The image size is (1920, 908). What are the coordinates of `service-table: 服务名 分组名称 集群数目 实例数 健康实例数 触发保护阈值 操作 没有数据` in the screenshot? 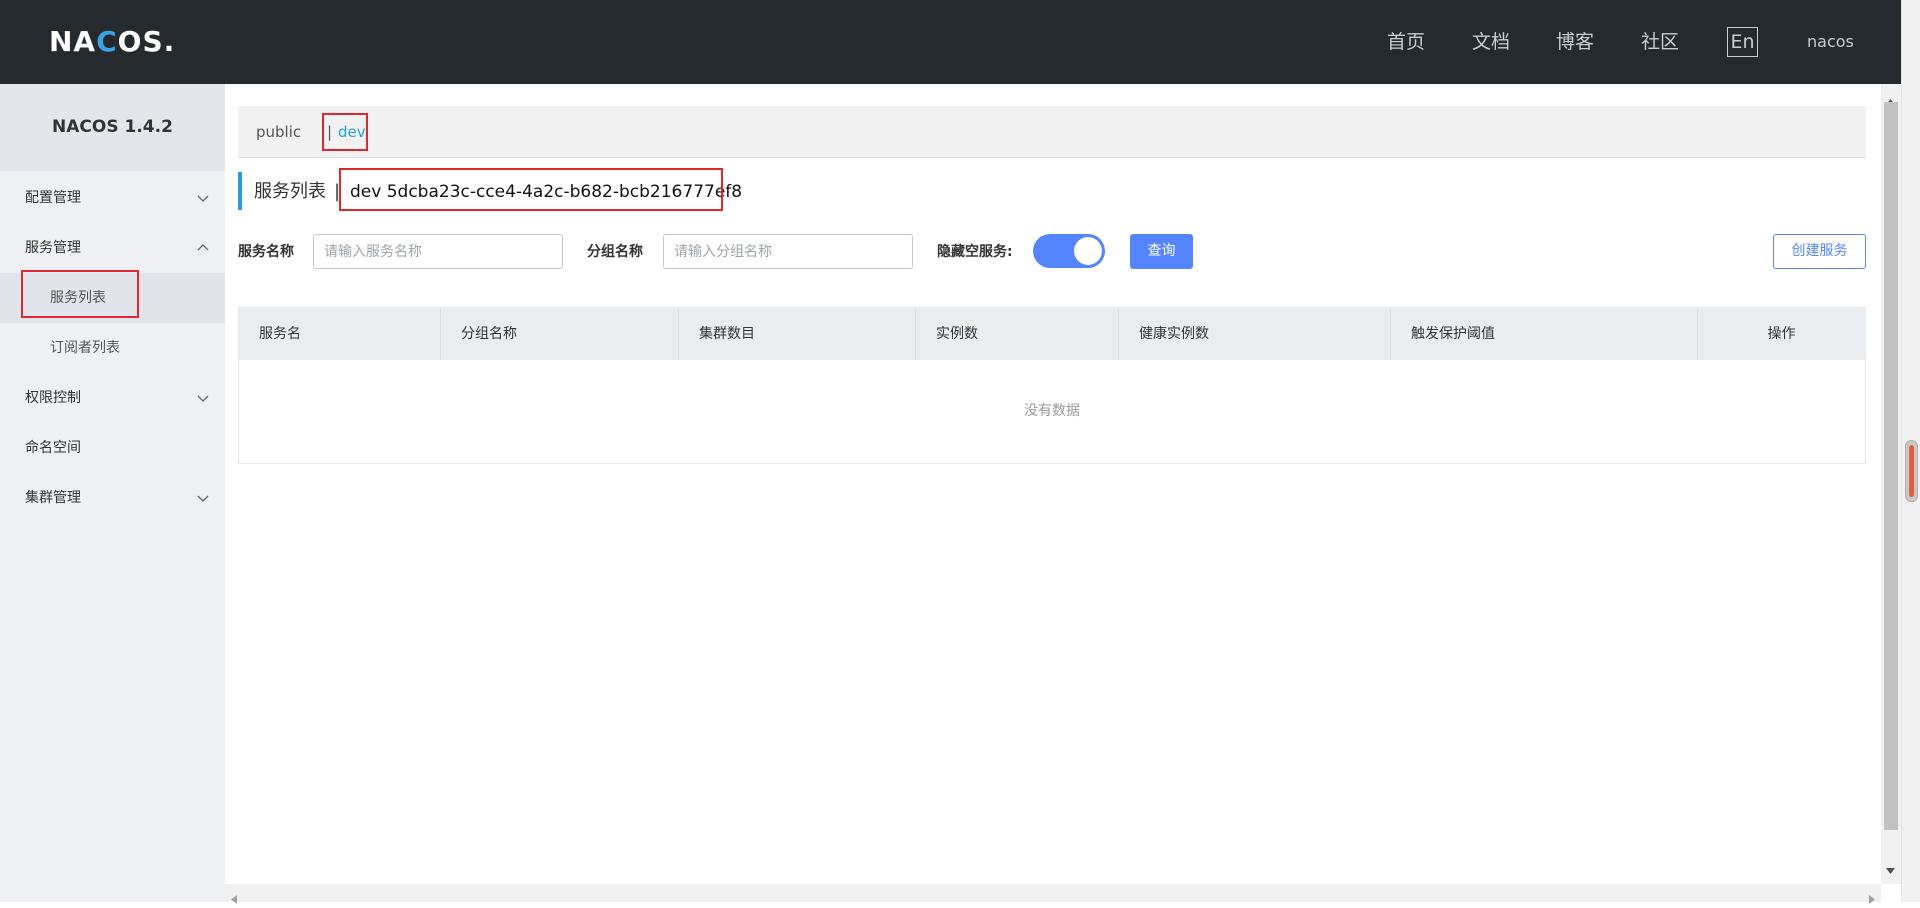 It's located at (1052, 385).